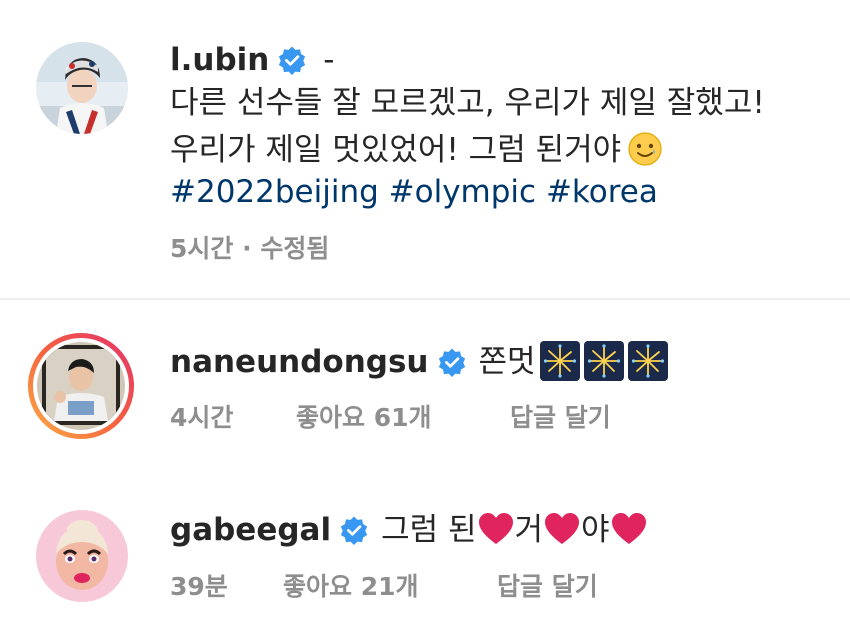 The width and height of the screenshot is (850, 627). What do you see at coordinates (219, 60) in the screenshot?
I see `post-author-username: l.ubin` at bounding box center [219, 60].